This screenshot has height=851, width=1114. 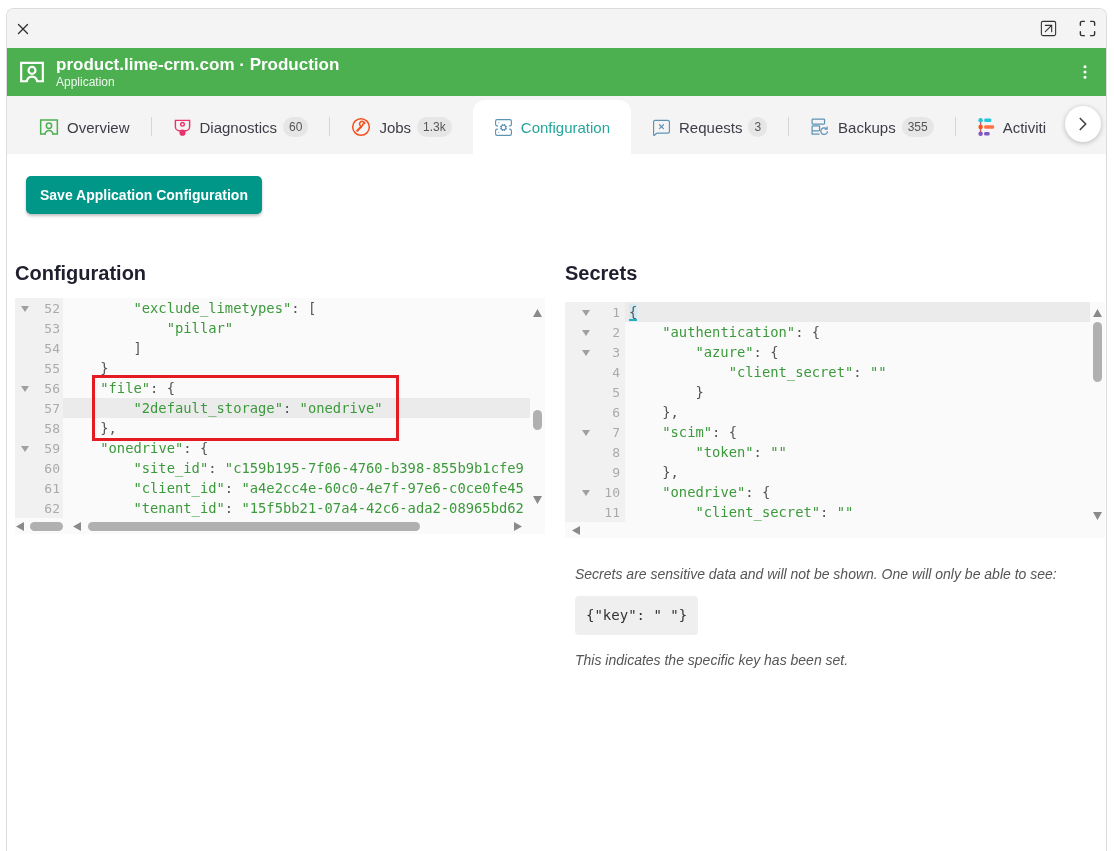 I want to click on code-line: "client_id": "a4e2cc4e-60c0-4e7f-97e6-c0ce0fe45, so click(x=328, y=488).